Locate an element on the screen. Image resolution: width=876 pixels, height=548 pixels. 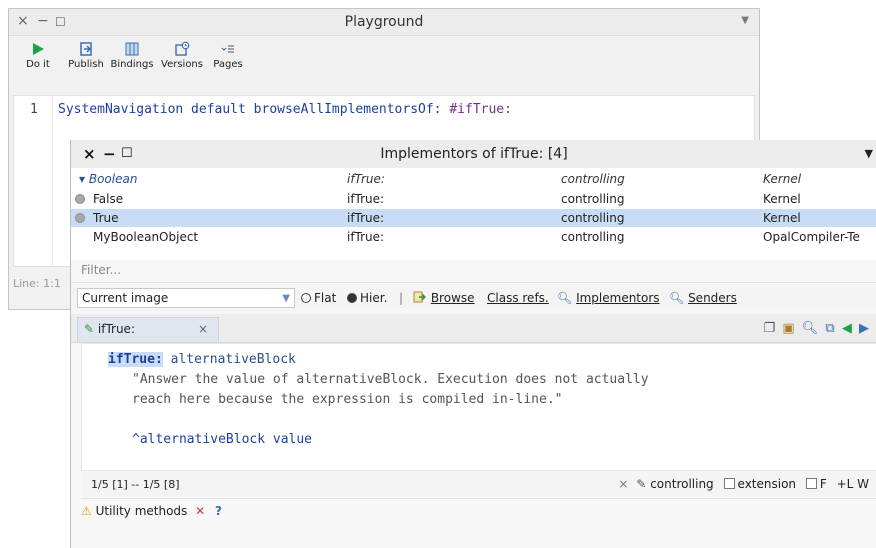
play-icon is located at coordinates (38, 49).